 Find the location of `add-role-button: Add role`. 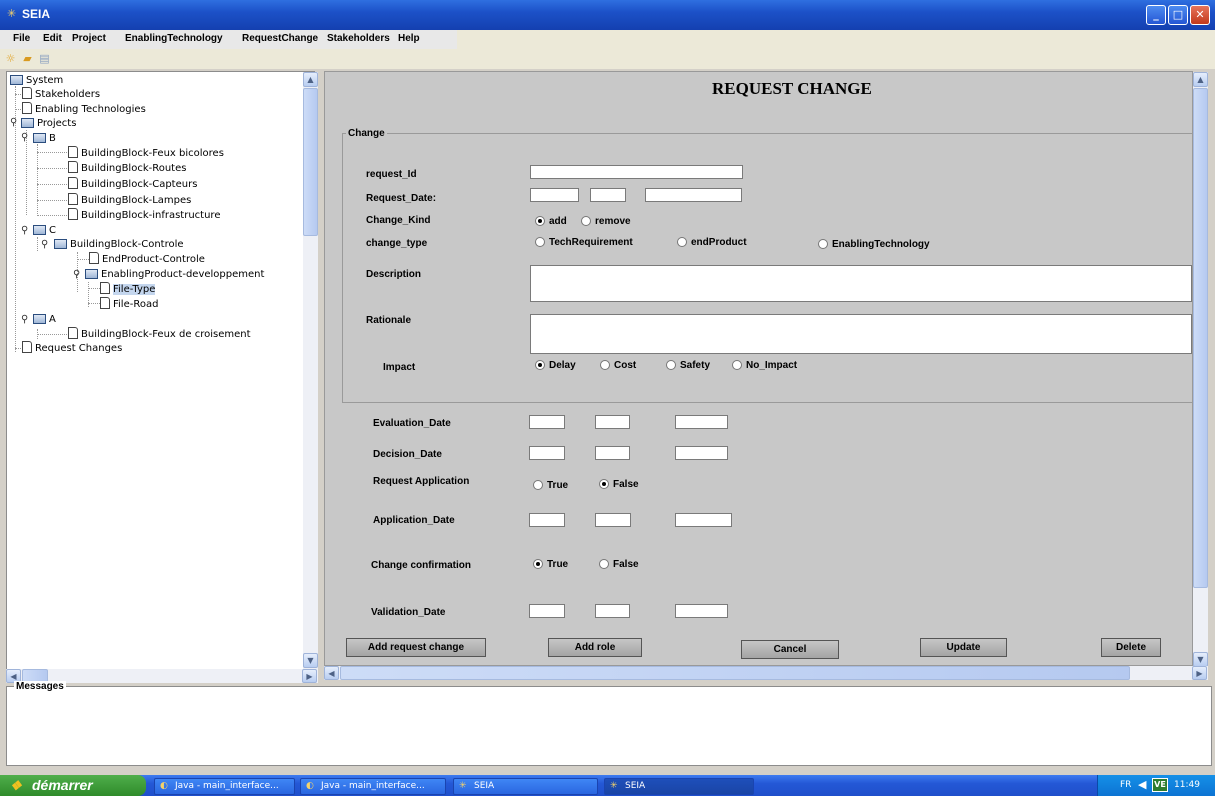

add-role-button: Add role is located at coordinates (595, 647).